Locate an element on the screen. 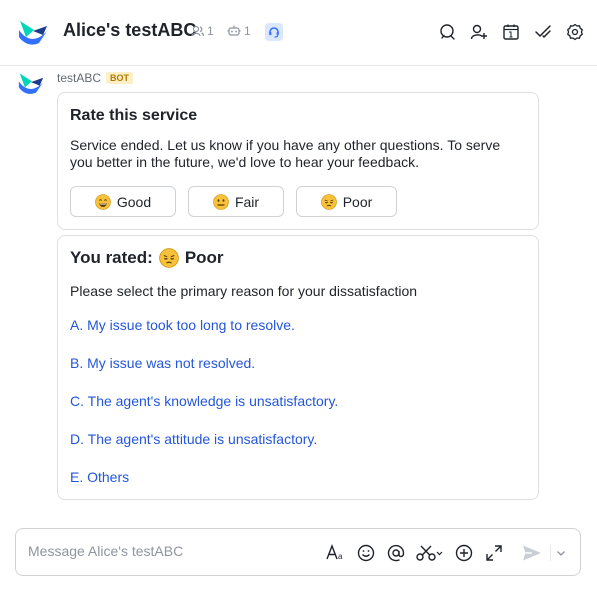  expand-editor-button is located at coordinates (494, 553).